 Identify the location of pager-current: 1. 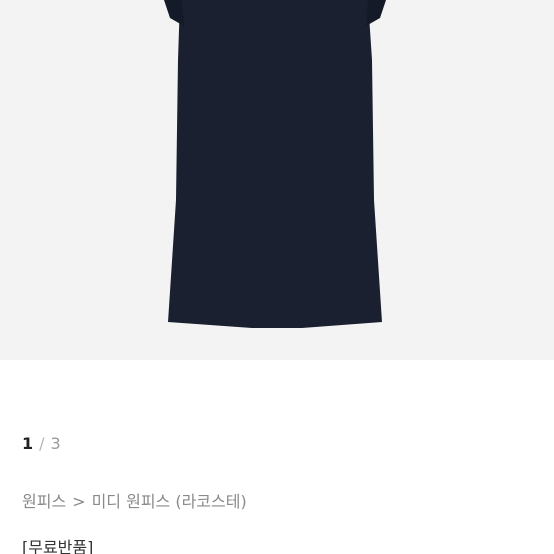
(28, 443).